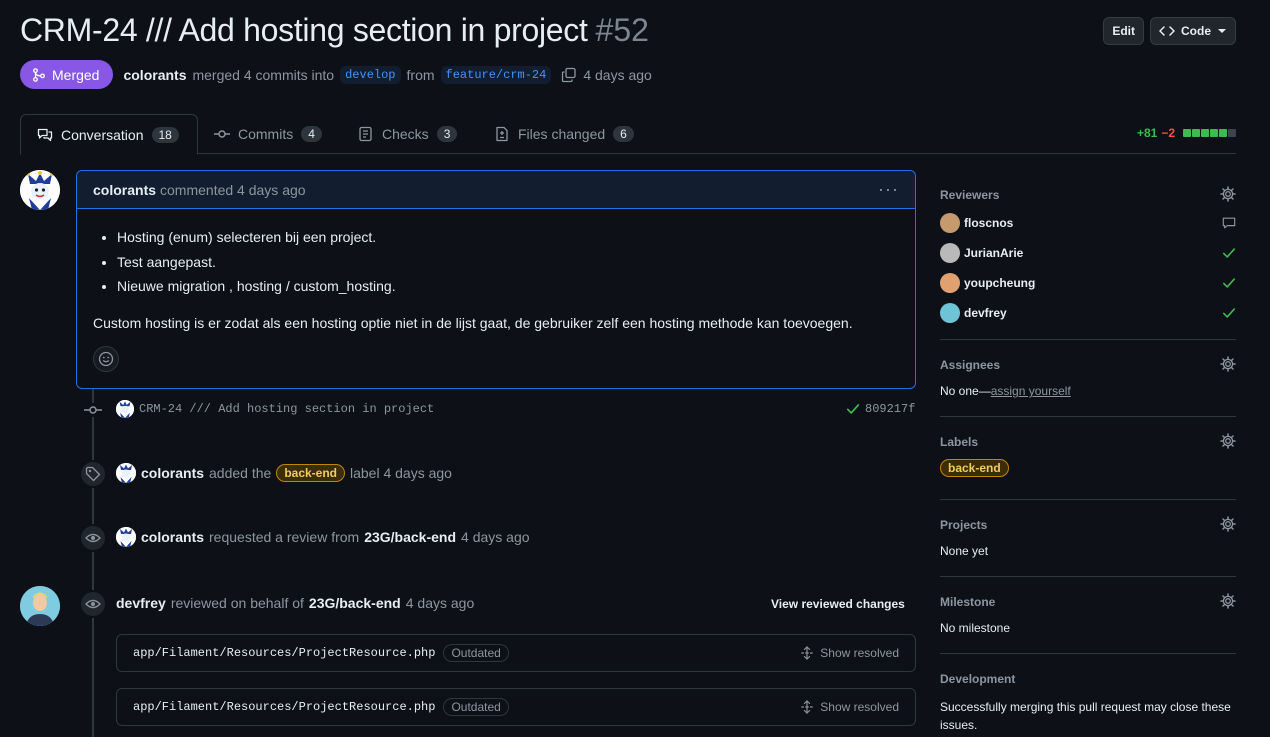  What do you see at coordinates (67, 74) in the screenshot?
I see `merged-status-badge: Merged` at bounding box center [67, 74].